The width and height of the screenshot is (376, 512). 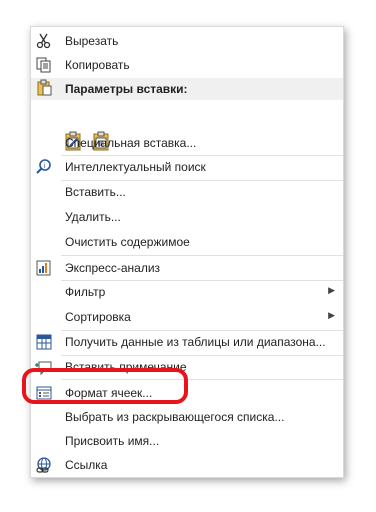 I want to click on link-icon, so click(x=44, y=465).